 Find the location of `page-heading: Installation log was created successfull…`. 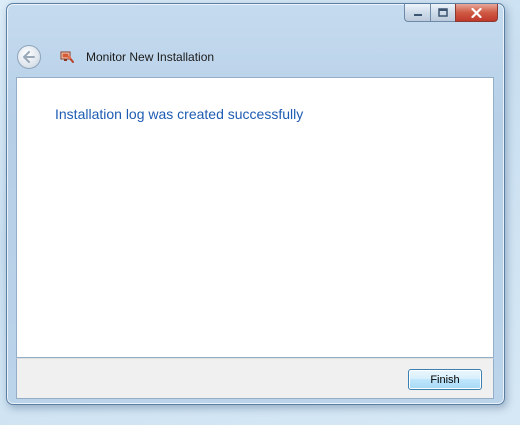

page-heading: Installation log was created successfull… is located at coordinates (179, 114).